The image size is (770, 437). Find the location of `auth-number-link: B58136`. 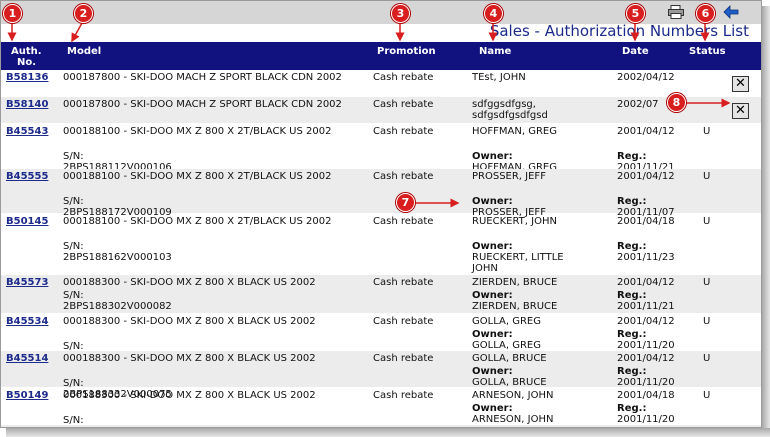

auth-number-link: B58136 is located at coordinates (27, 77).